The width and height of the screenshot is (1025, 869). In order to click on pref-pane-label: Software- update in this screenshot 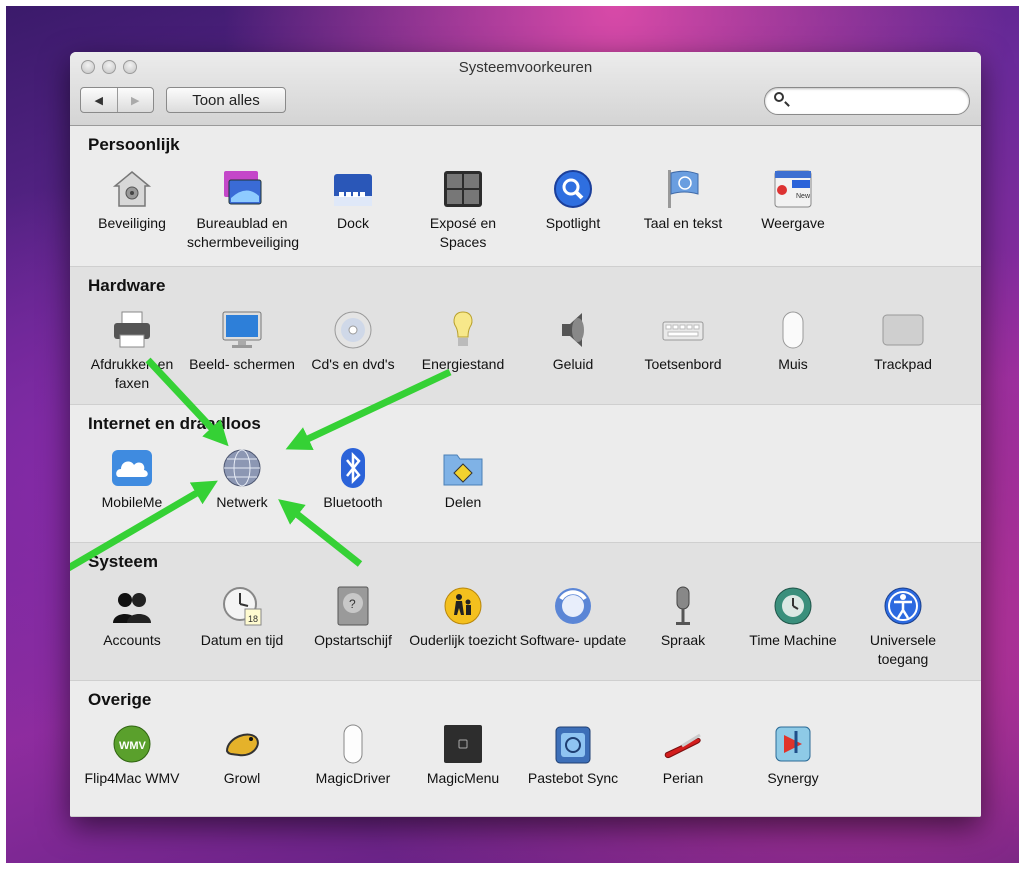, I will do `click(573, 640)`.